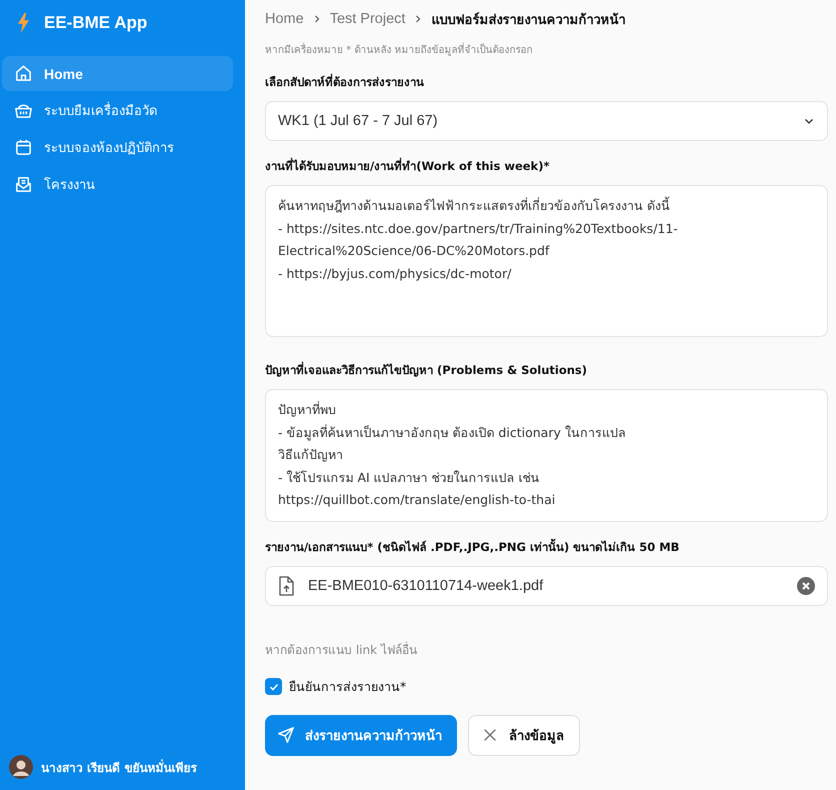 The height and width of the screenshot is (790, 836). Describe the element at coordinates (118, 767) in the screenshot. I see `user-name: นางสาว เรียนดี ขยันหมั่นเพียร` at that location.